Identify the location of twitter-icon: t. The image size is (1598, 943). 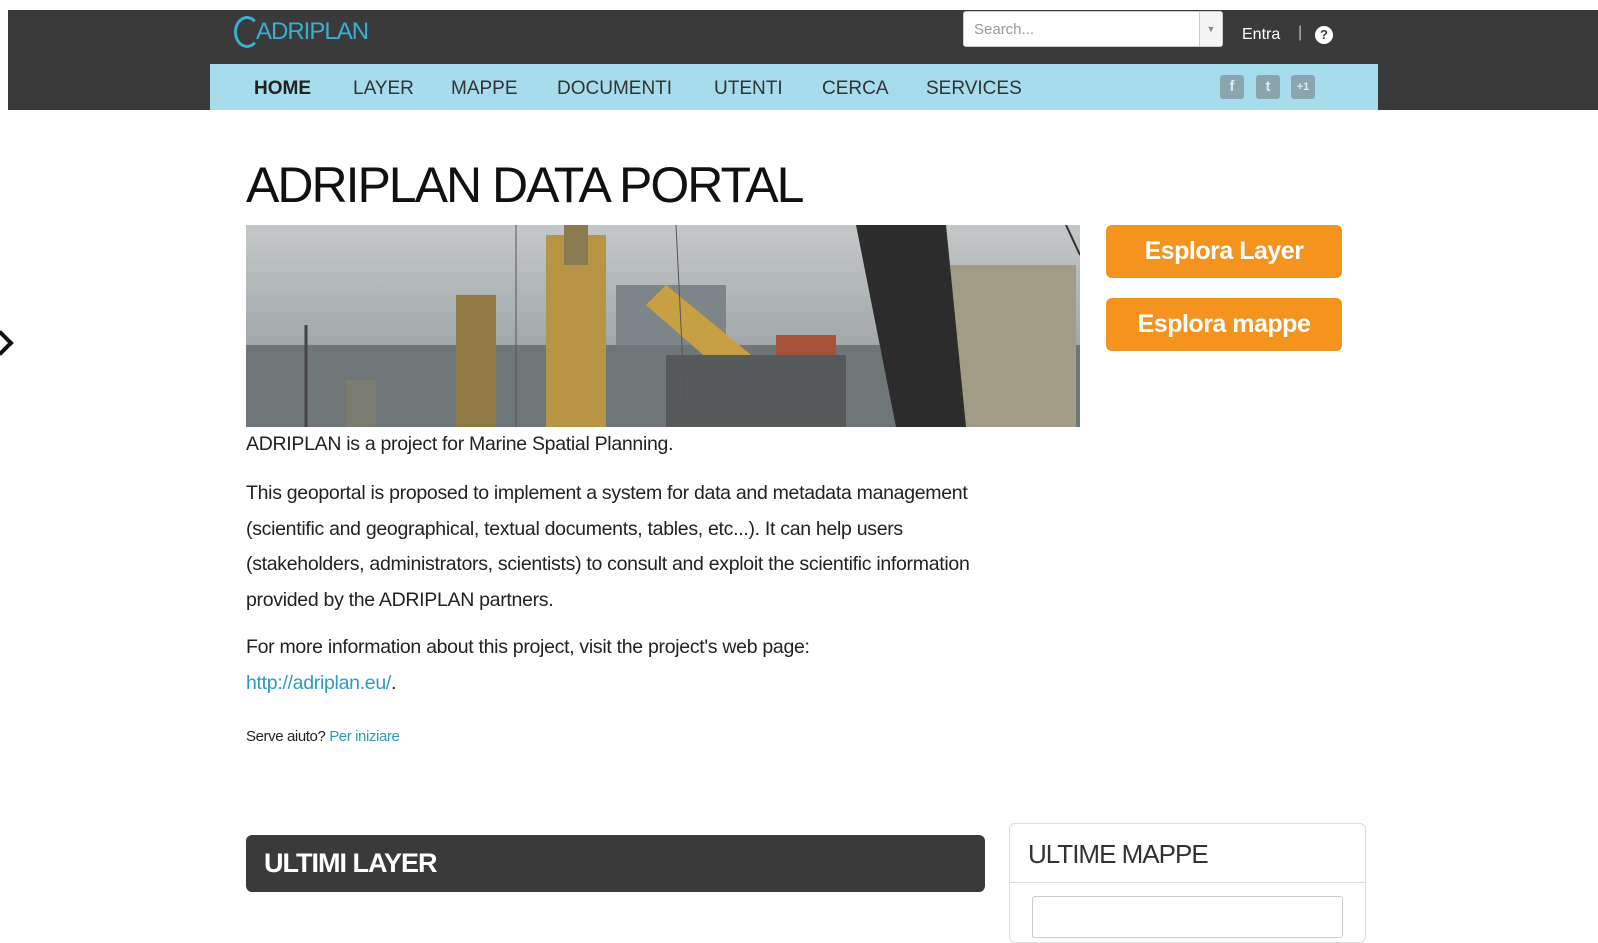
(1268, 87).